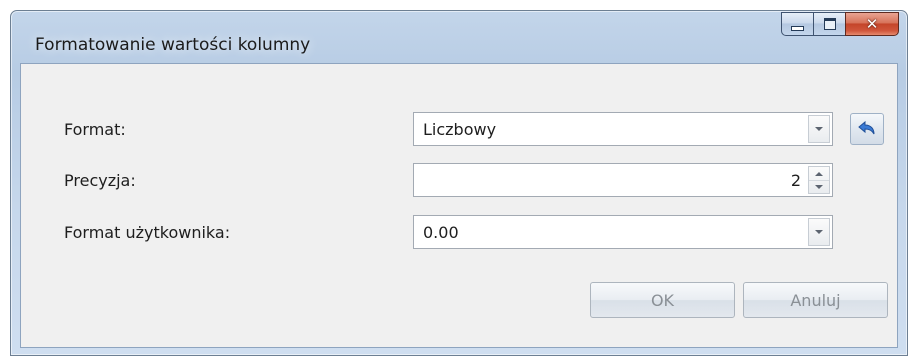  I want to click on user-format-value: 0.00, so click(441, 232).